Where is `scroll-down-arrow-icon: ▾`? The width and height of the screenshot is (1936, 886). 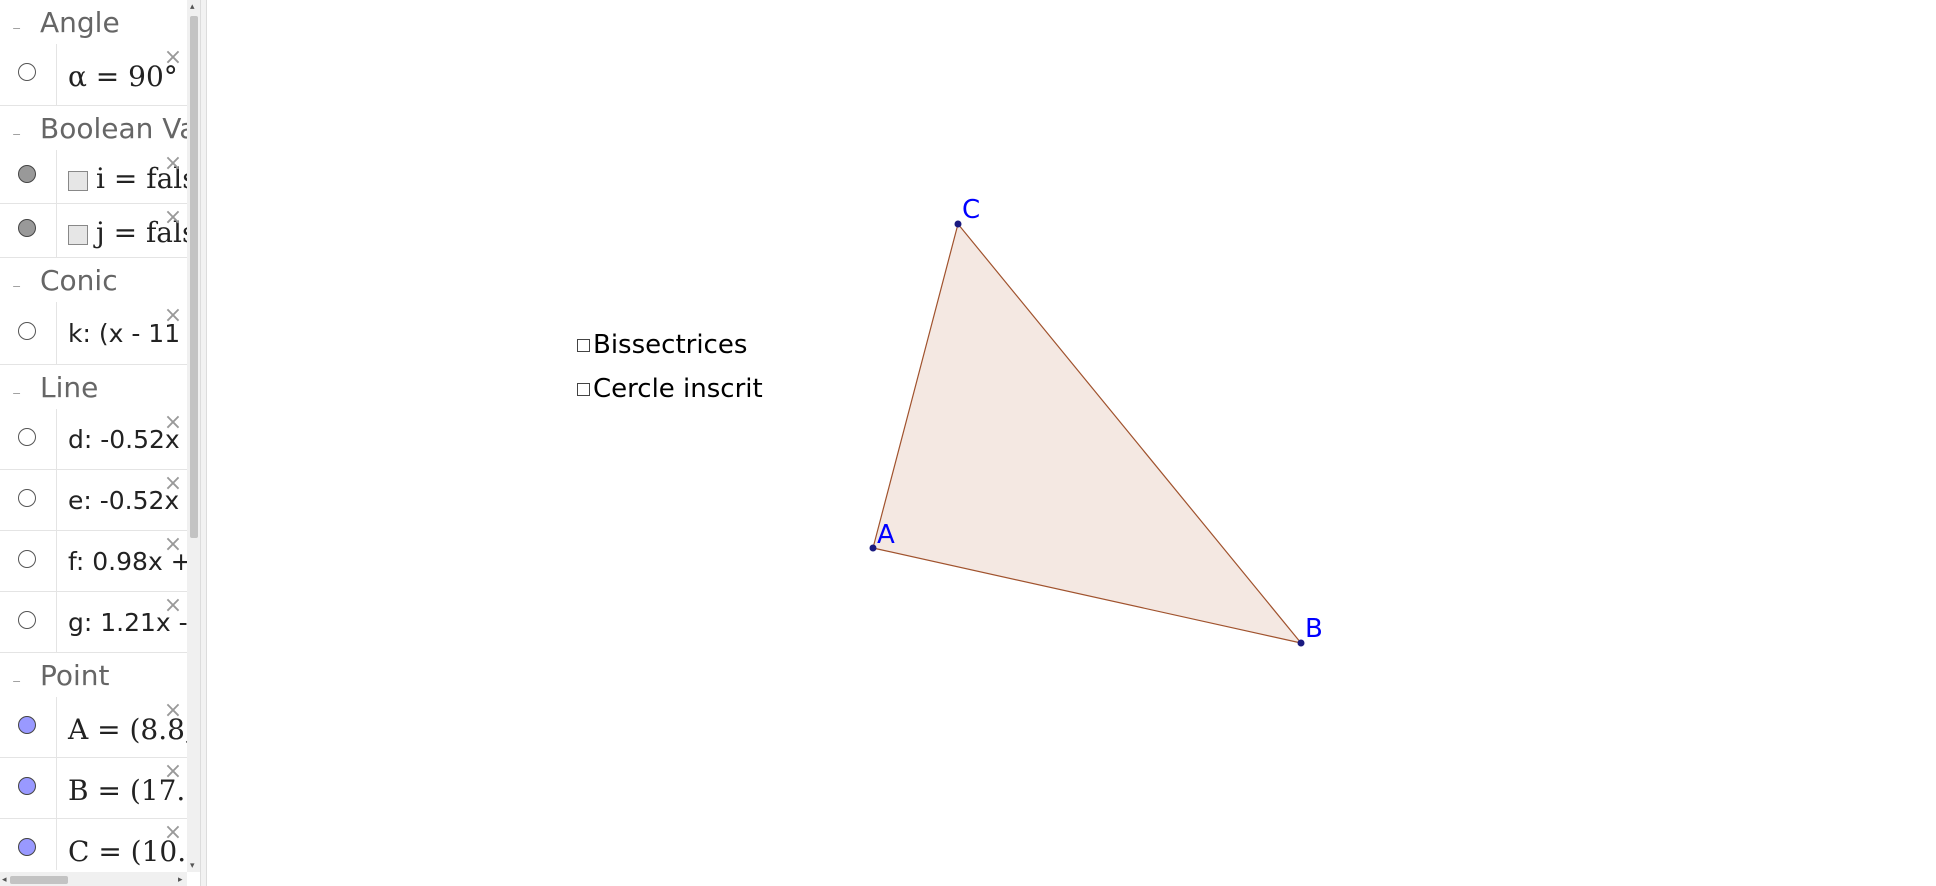 scroll-down-arrow-icon: ▾ is located at coordinates (192, 866).